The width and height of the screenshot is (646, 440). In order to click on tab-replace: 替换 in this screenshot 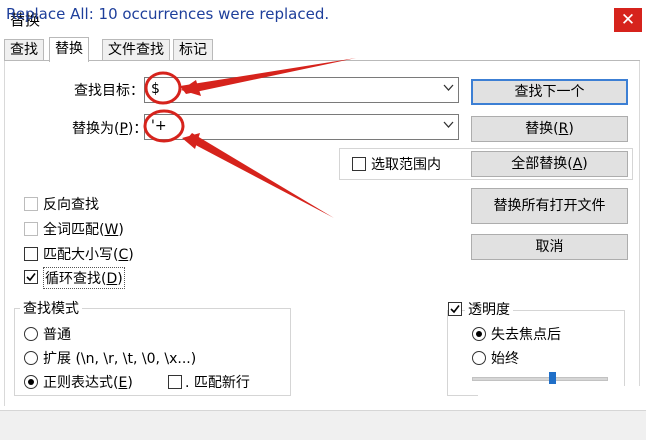, I will do `click(69, 49)`.